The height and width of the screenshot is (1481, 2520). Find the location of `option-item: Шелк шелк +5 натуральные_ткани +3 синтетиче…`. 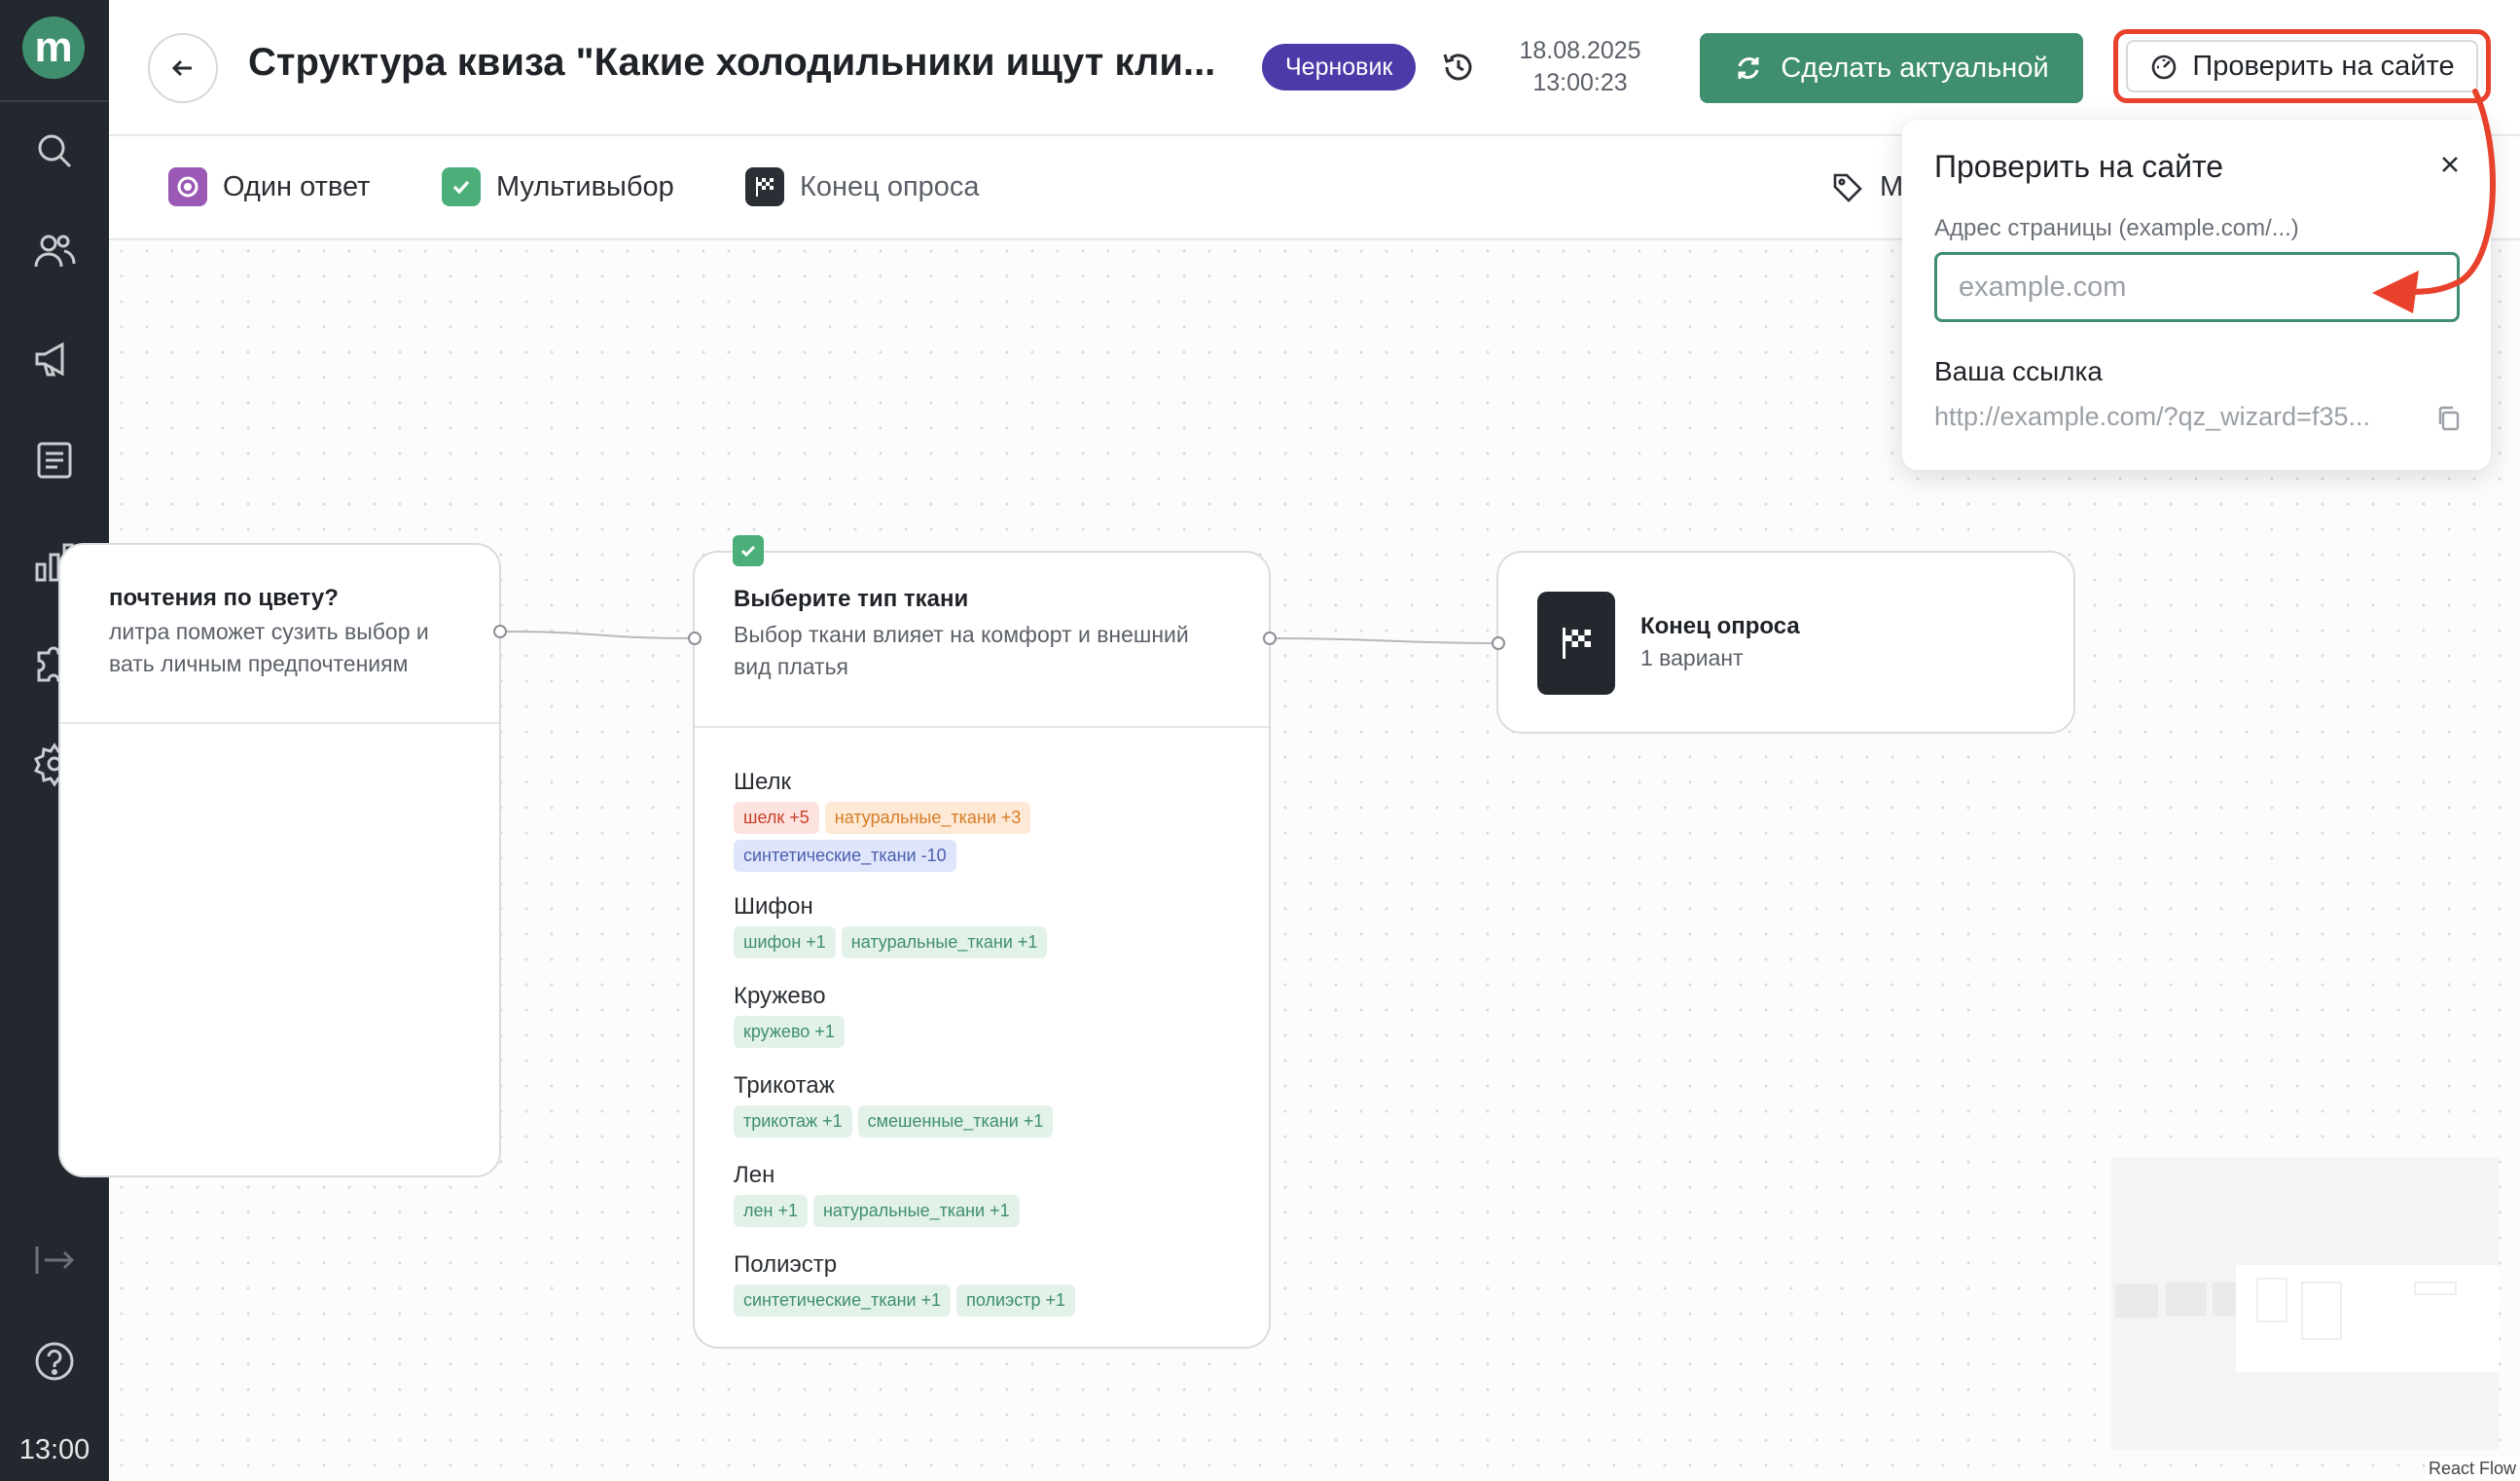

option-item: Шелк шелк +5 натуральные_ткани +3 синтетиче… is located at coordinates (967, 820).